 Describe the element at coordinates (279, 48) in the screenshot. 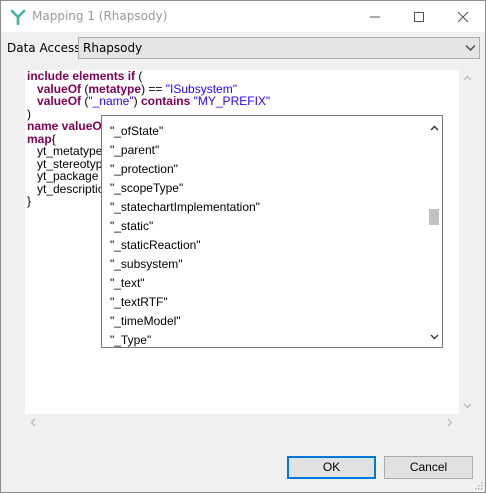

I see `data-access-select: Rhapsody` at that location.